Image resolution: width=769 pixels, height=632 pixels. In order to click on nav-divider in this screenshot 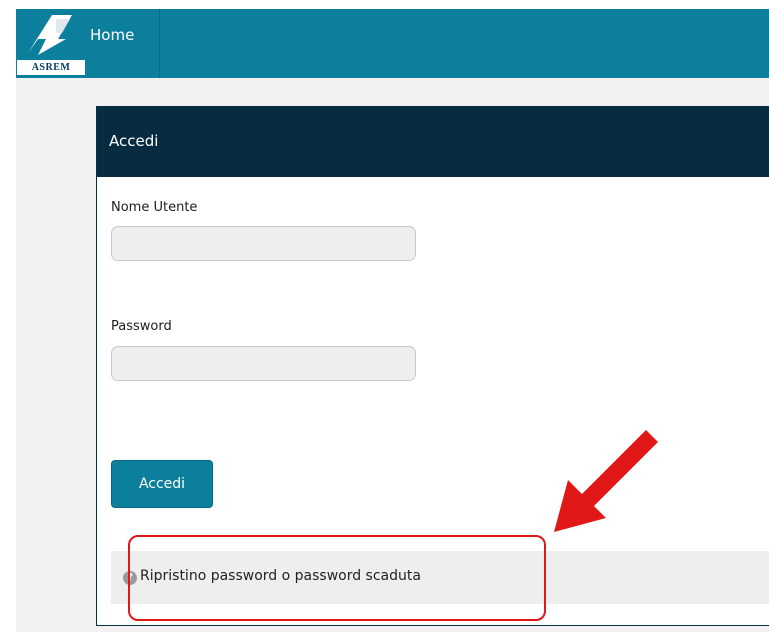, I will do `click(159, 43)`.